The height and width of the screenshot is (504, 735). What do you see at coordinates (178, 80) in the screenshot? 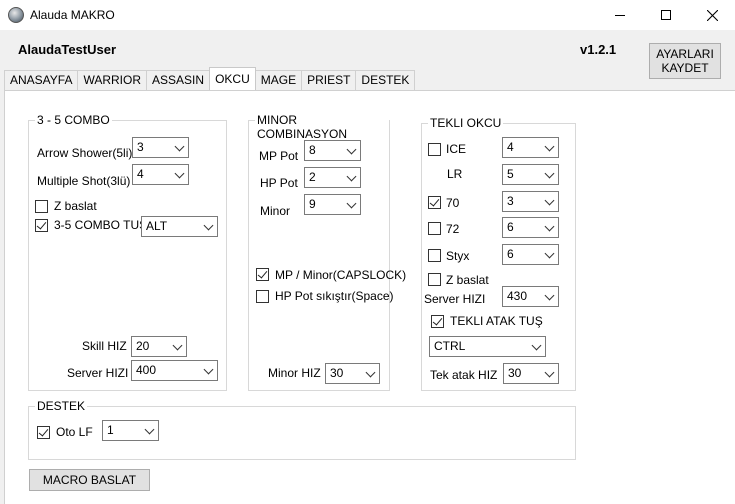
I see `tab-assasin: ASSASIN` at bounding box center [178, 80].